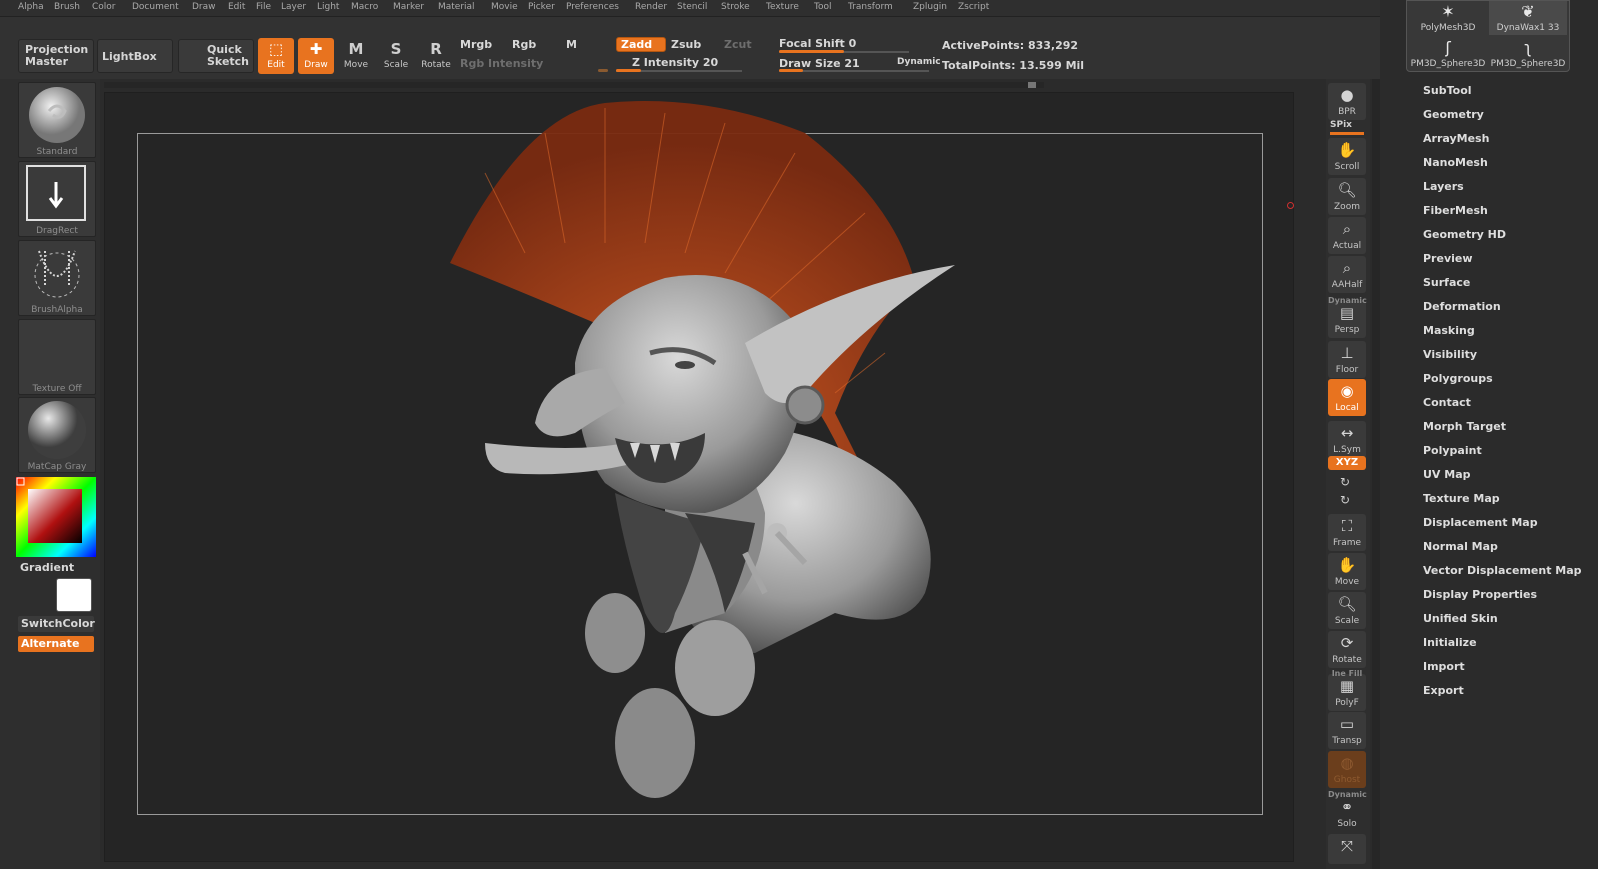 The height and width of the screenshot is (869, 1598). I want to click on actual-button: ⌕ Actual, so click(1347, 235).